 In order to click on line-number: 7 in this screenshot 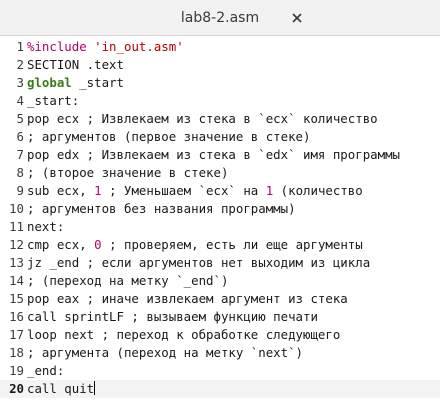, I will do `click(20, 154)`.